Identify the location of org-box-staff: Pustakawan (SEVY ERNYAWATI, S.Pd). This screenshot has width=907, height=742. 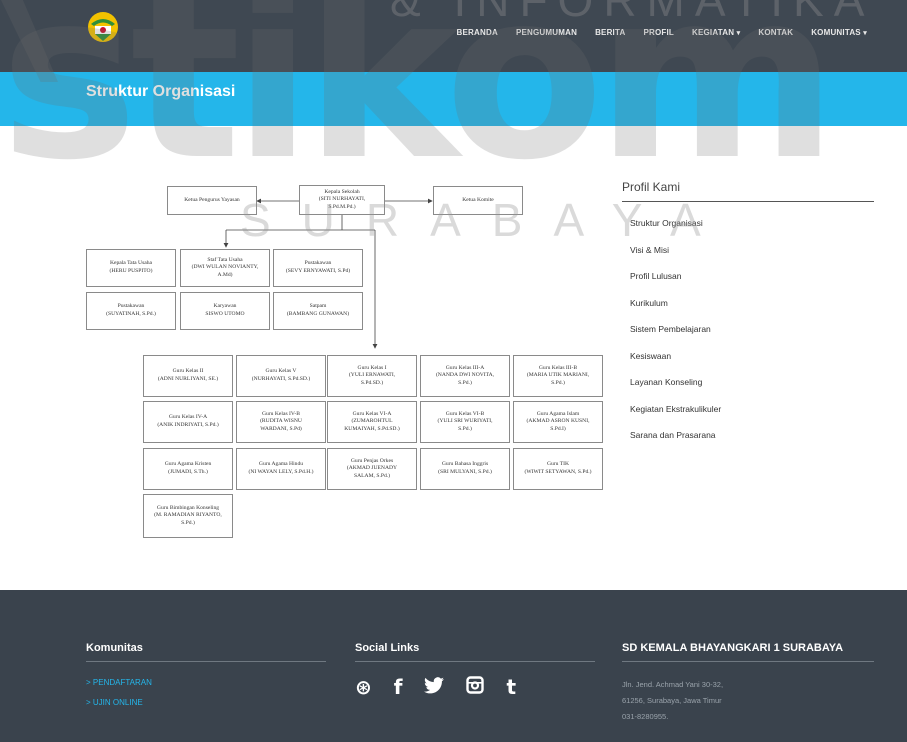
(318, 268).